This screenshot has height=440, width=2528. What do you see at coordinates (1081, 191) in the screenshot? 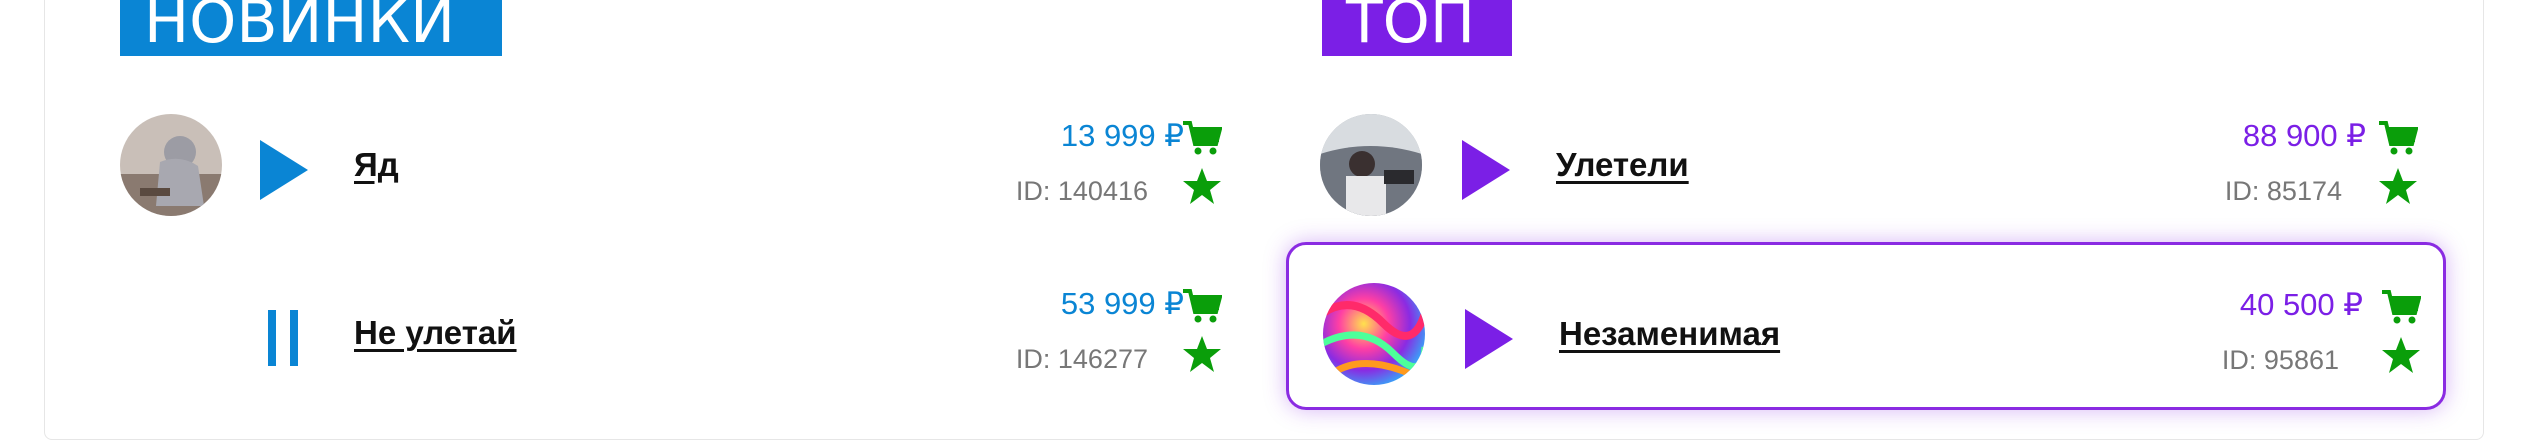
I see `track-id: ID: 140416` at bounding box center [1081, 191].